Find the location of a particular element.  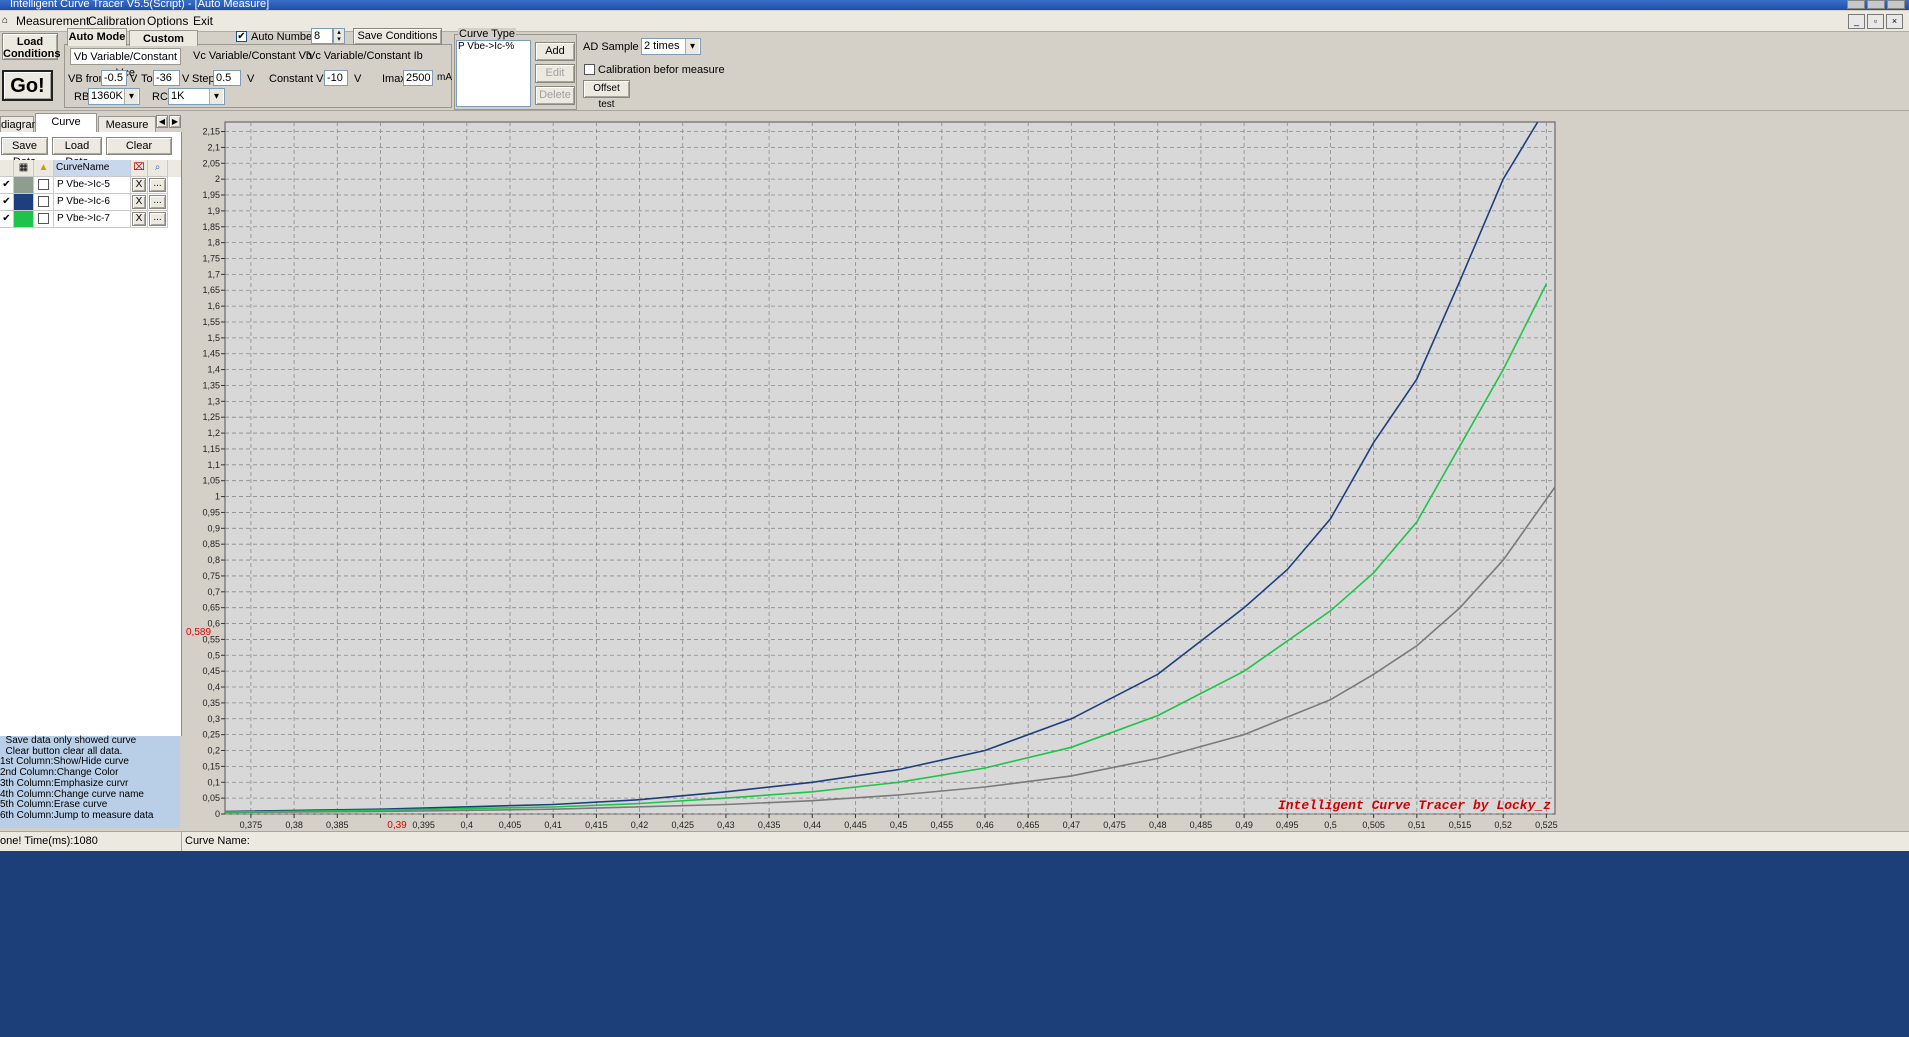

curve-name-cell: P Vbe->Ic-6 is located at coordinates (92, 202).